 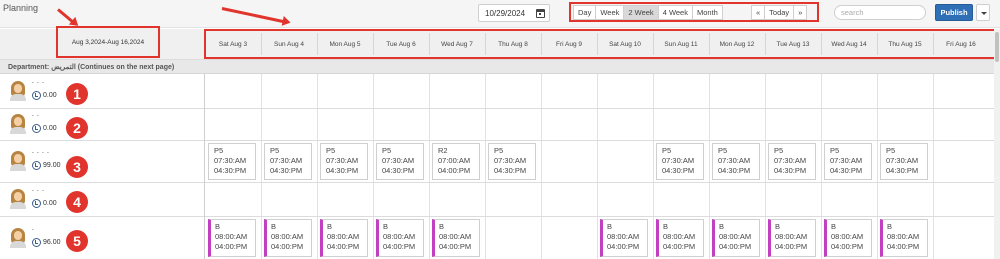 I want to click on name-column-divider, so click(x=204, y=166).